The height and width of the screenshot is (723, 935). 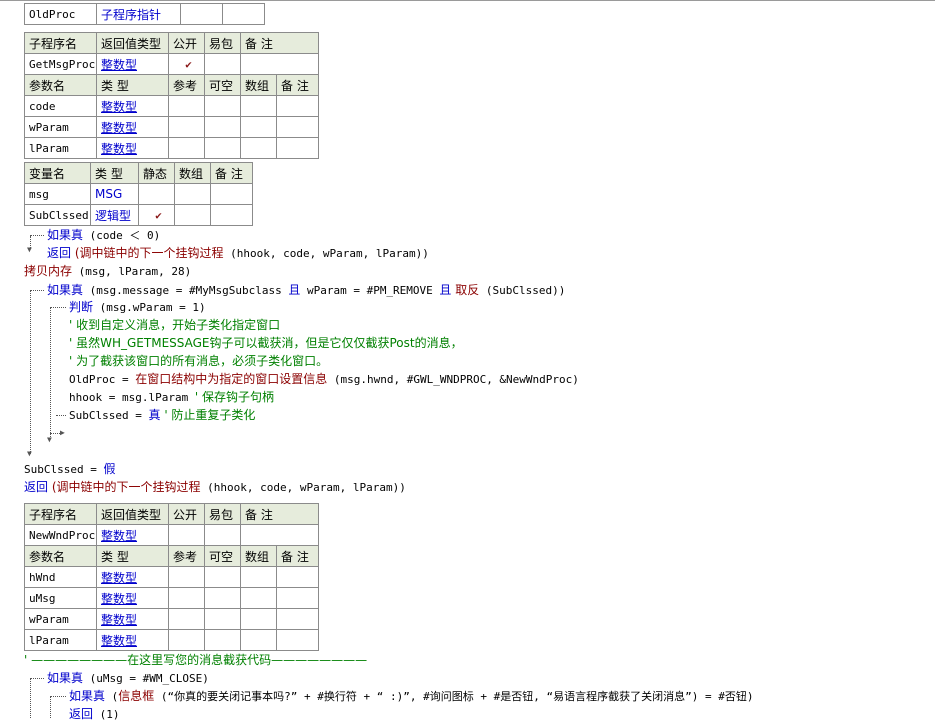 I want to click on code-line-subclassed-false: SubClssed = 假, so click(x=70, y=469).